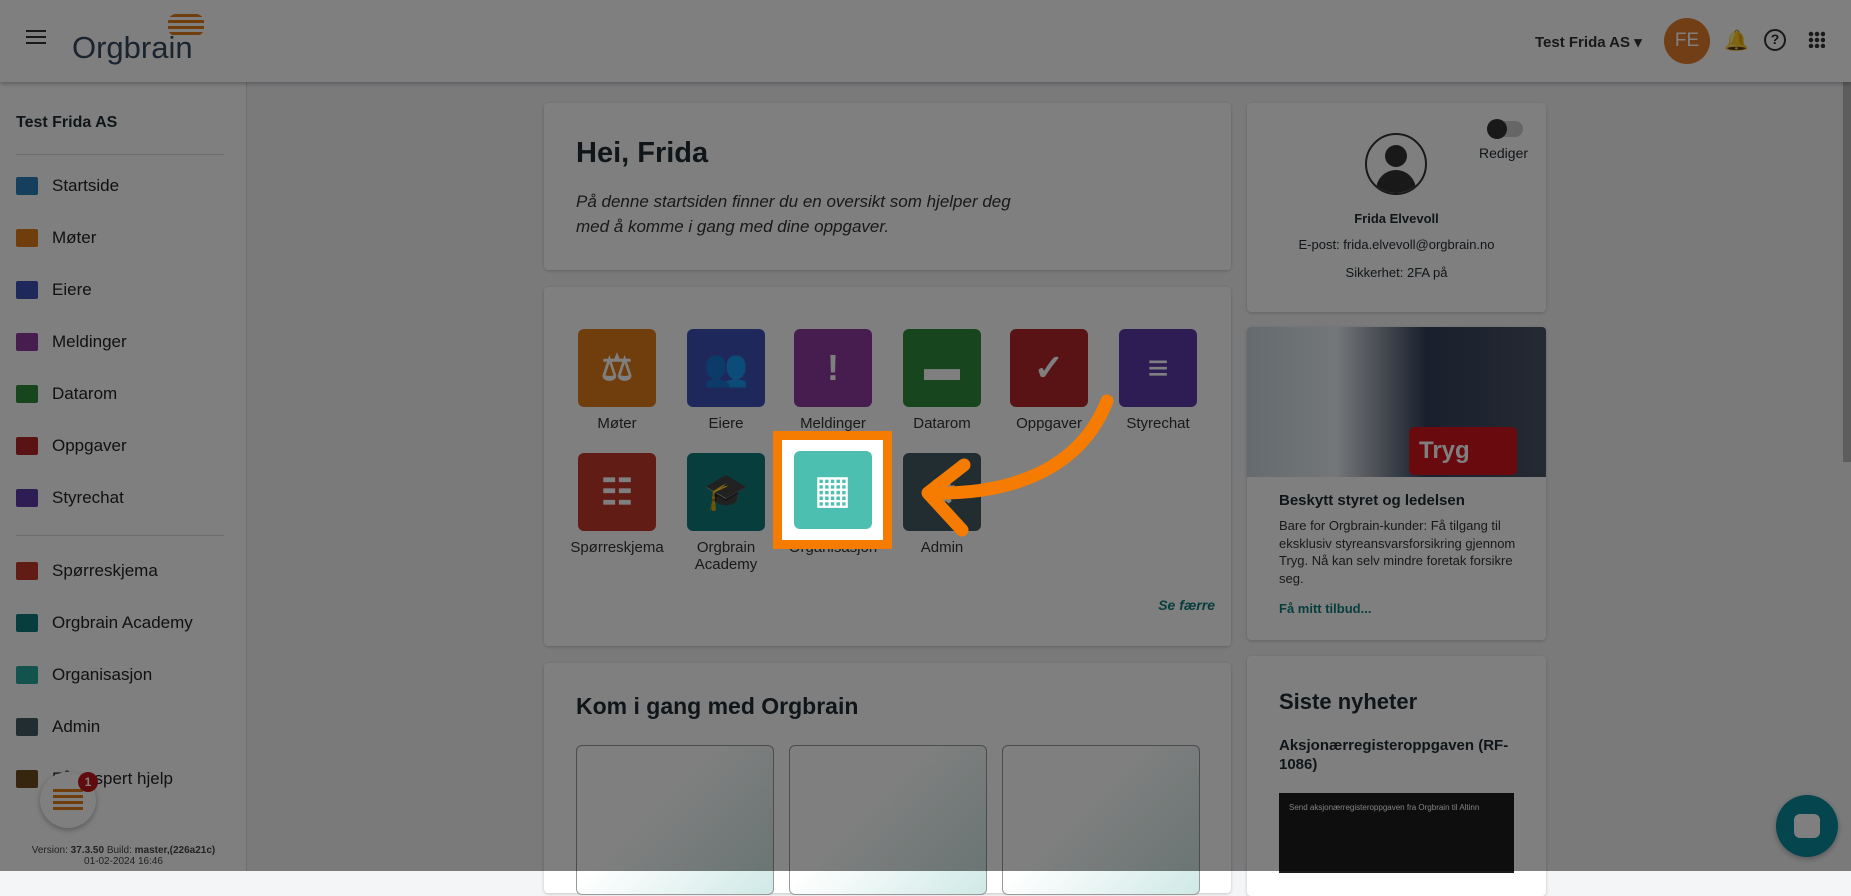  I want to click on arrow-curve, so click(1018, 447).